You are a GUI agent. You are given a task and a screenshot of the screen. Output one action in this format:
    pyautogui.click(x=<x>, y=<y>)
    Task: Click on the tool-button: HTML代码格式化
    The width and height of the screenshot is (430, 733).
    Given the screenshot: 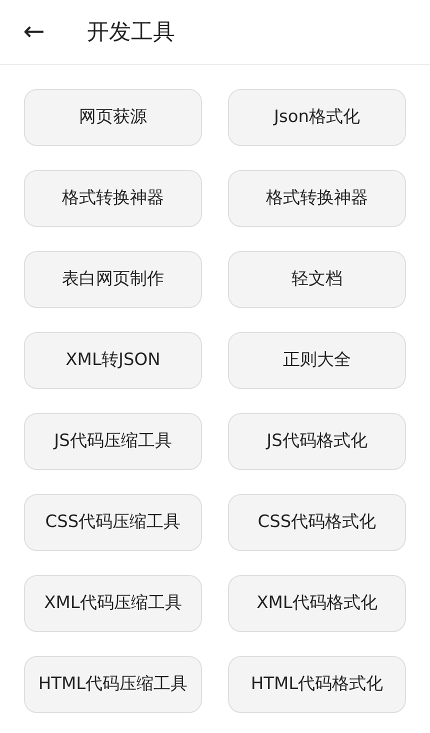 What is the action you would take?
    pyautogui.click(x=317, y=684)
    